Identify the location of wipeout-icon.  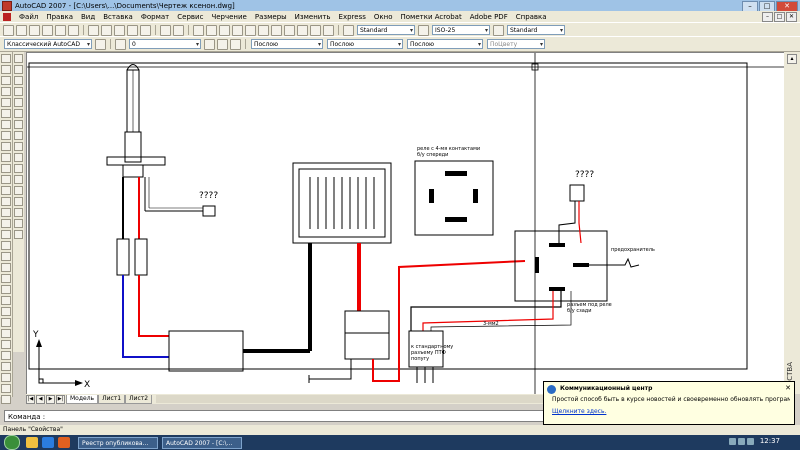
(6, 366).